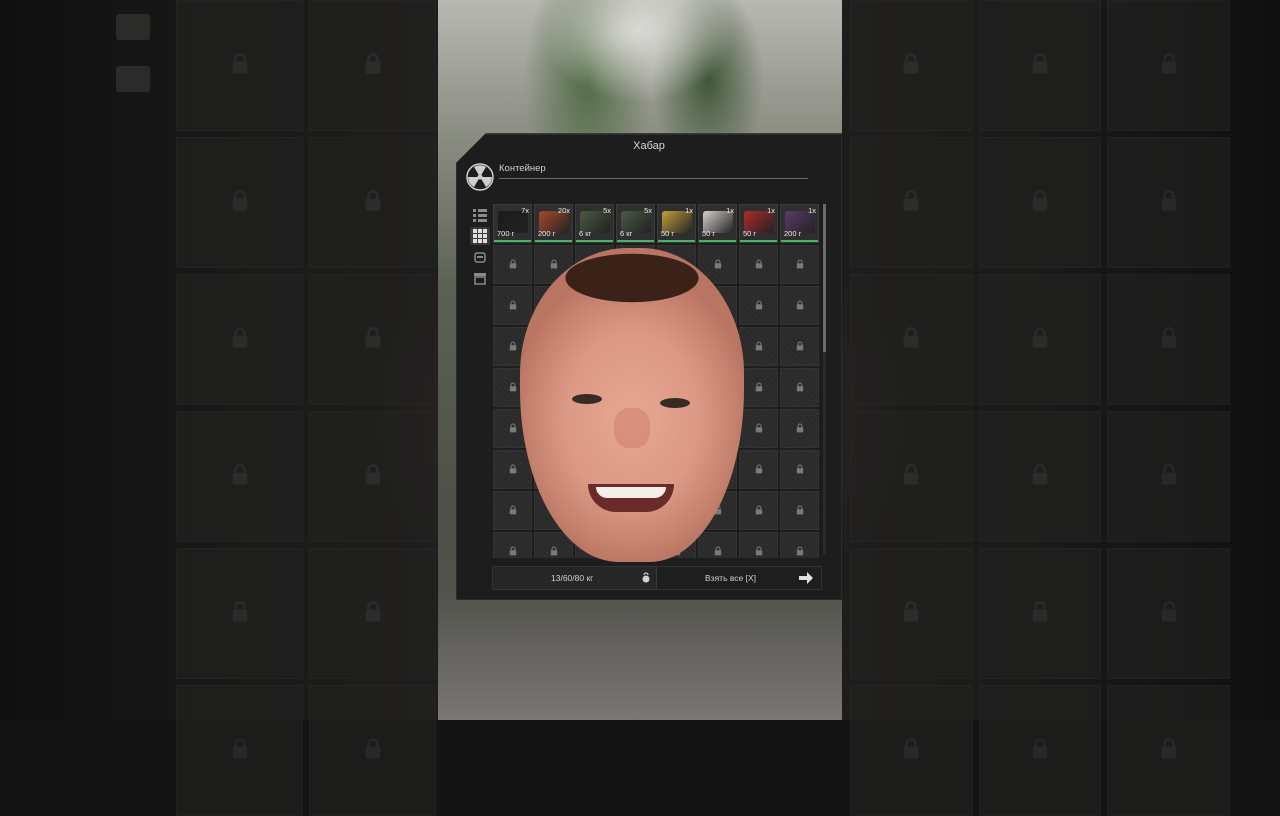 This screenshot has height=816, width=1280. I want to click on nose, so click(632, 428).